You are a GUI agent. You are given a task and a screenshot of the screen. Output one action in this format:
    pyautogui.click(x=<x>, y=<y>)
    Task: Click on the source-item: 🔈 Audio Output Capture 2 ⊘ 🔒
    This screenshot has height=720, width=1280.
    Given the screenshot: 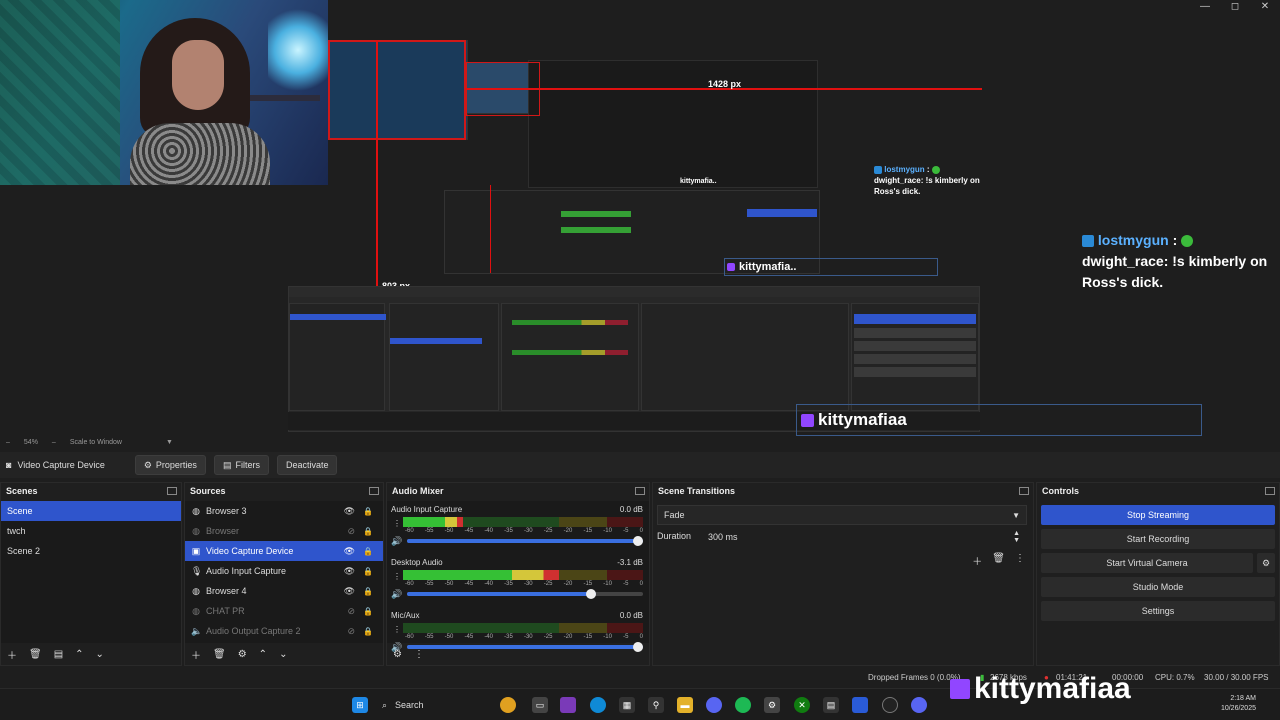 What is the action you would take?
    pyautogui.click(x=284, y=631)
    